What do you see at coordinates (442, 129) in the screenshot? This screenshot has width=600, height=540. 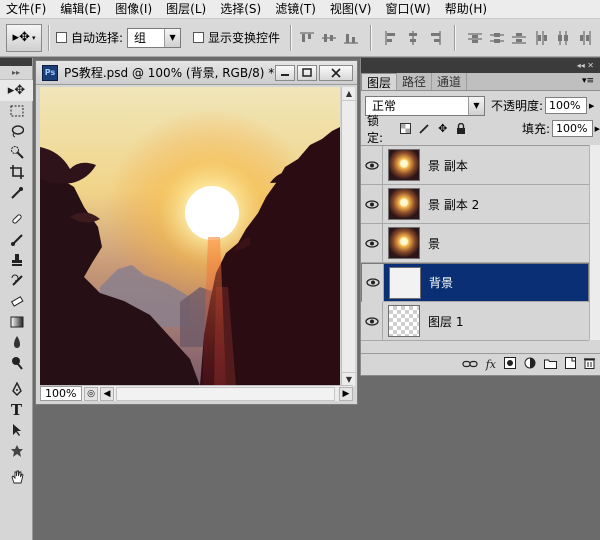 I see `lock-position-icon: ✥` at bounding box center [442, 129].